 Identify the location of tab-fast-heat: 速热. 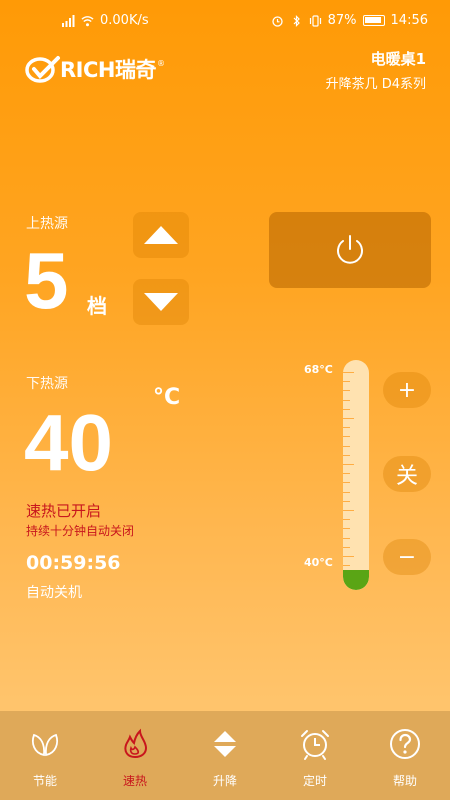
(135, 755).